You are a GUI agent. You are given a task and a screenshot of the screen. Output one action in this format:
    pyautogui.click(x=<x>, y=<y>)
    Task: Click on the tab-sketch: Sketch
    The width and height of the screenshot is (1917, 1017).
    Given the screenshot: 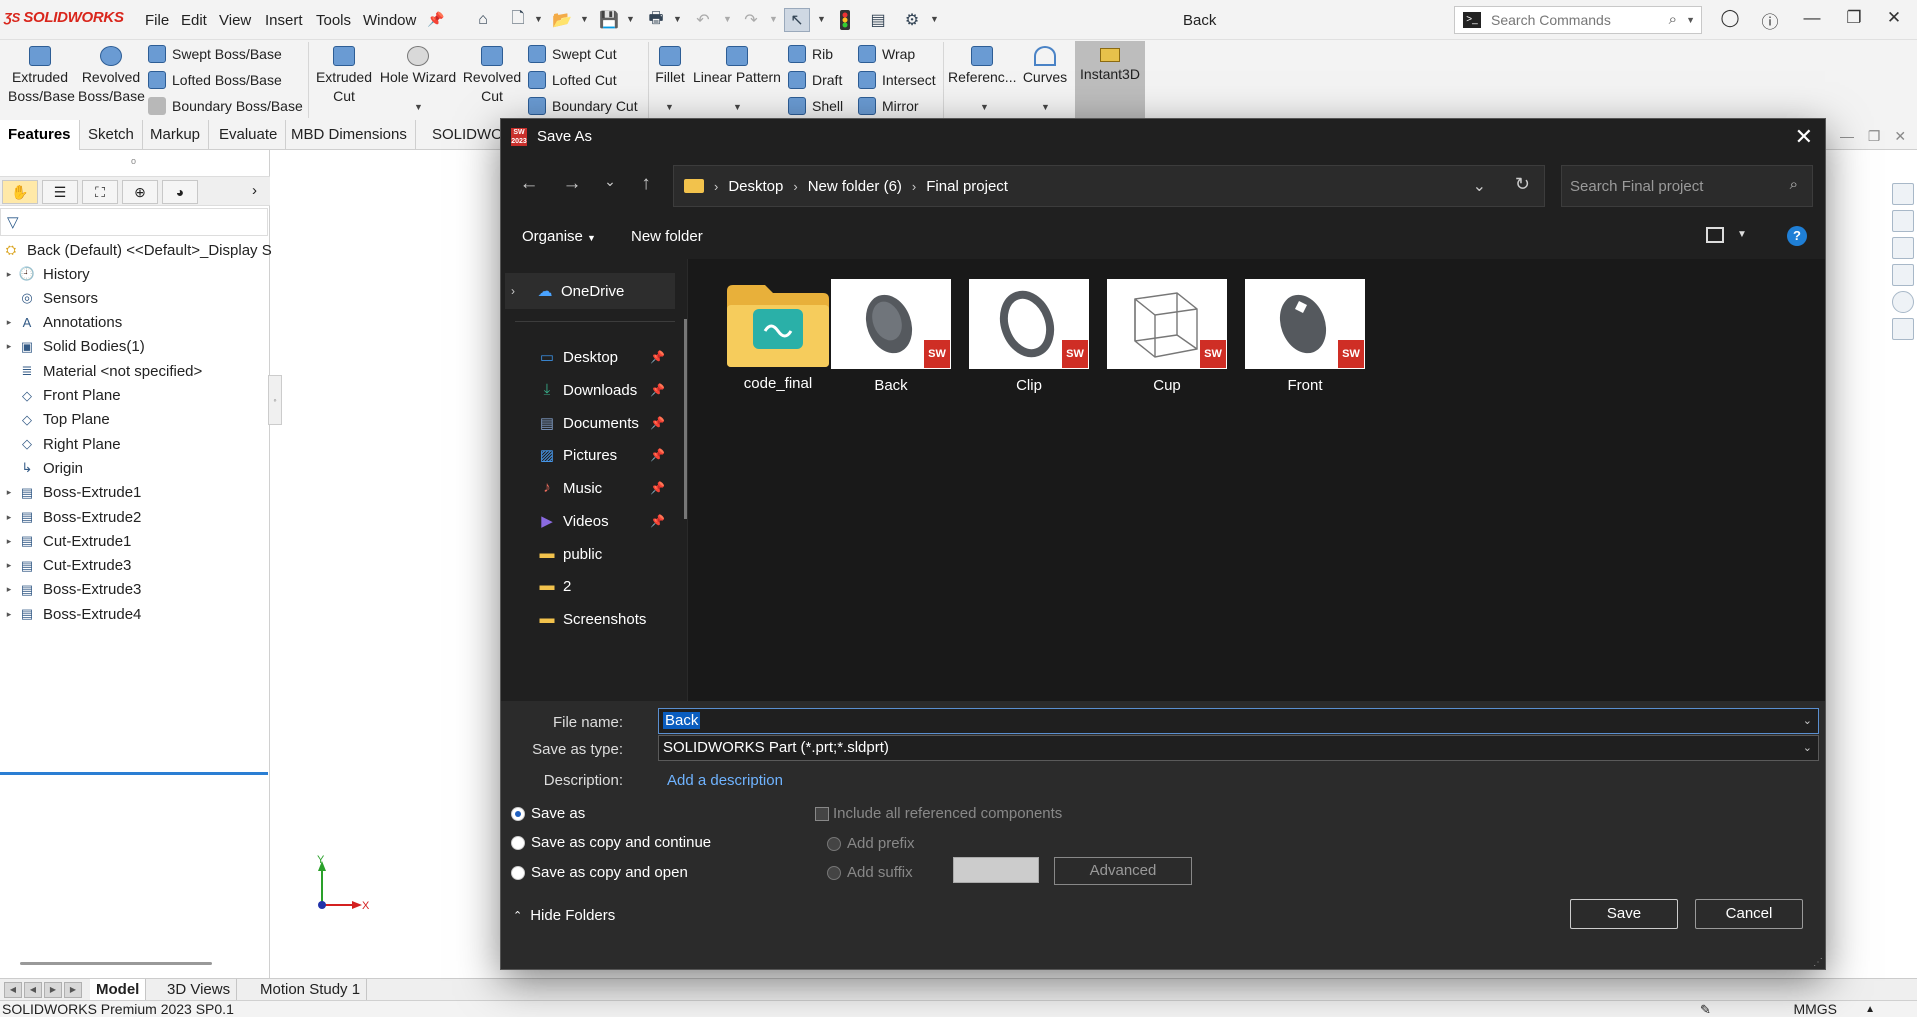 What is the action you would take?
    pyautogui.click(x=111, y=135)
    